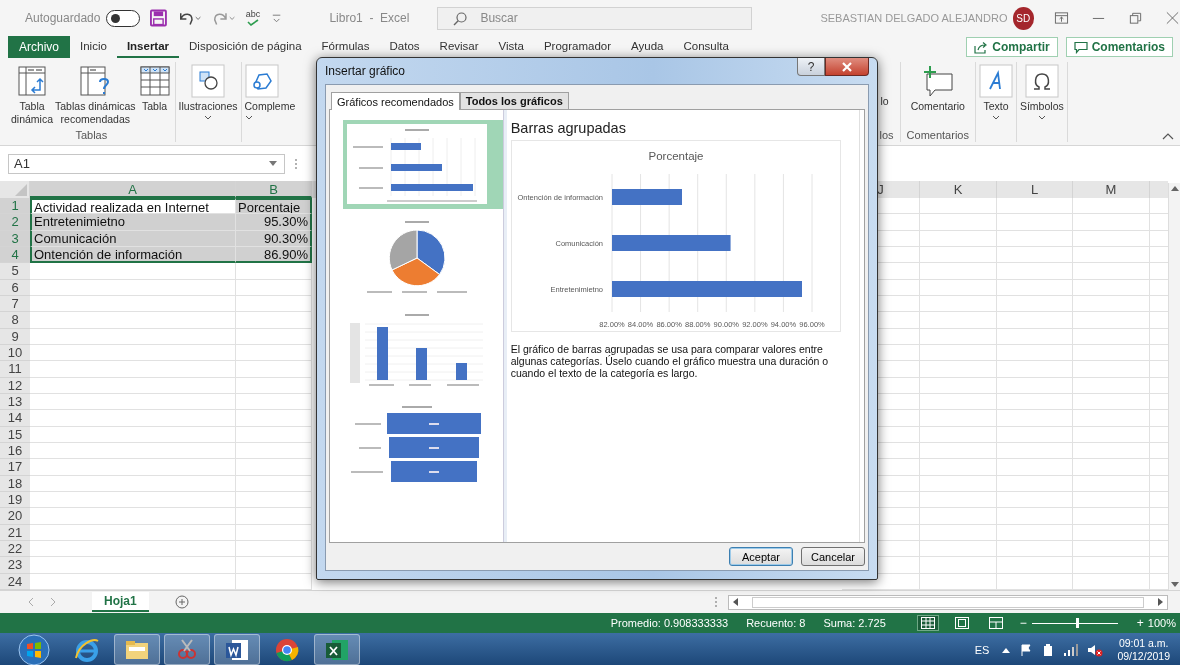  I want to click on scroll-up-icon, so click(1174, 188).